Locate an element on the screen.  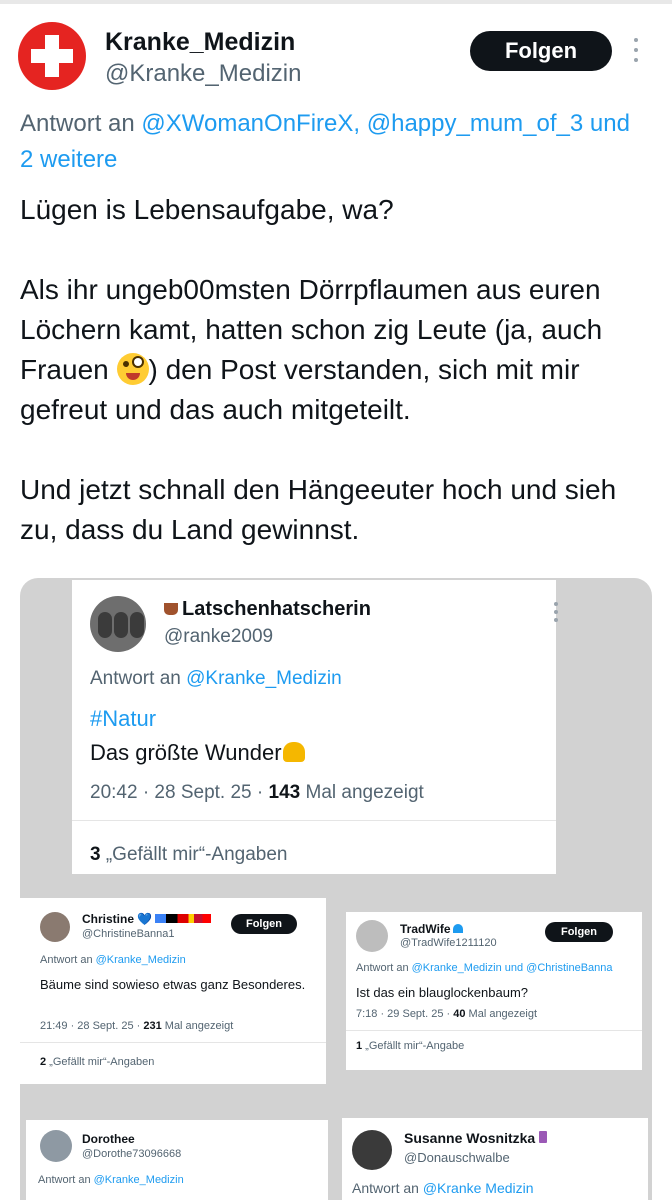
card-author-name: Christine 💙 is located at coordinates (147, 919).